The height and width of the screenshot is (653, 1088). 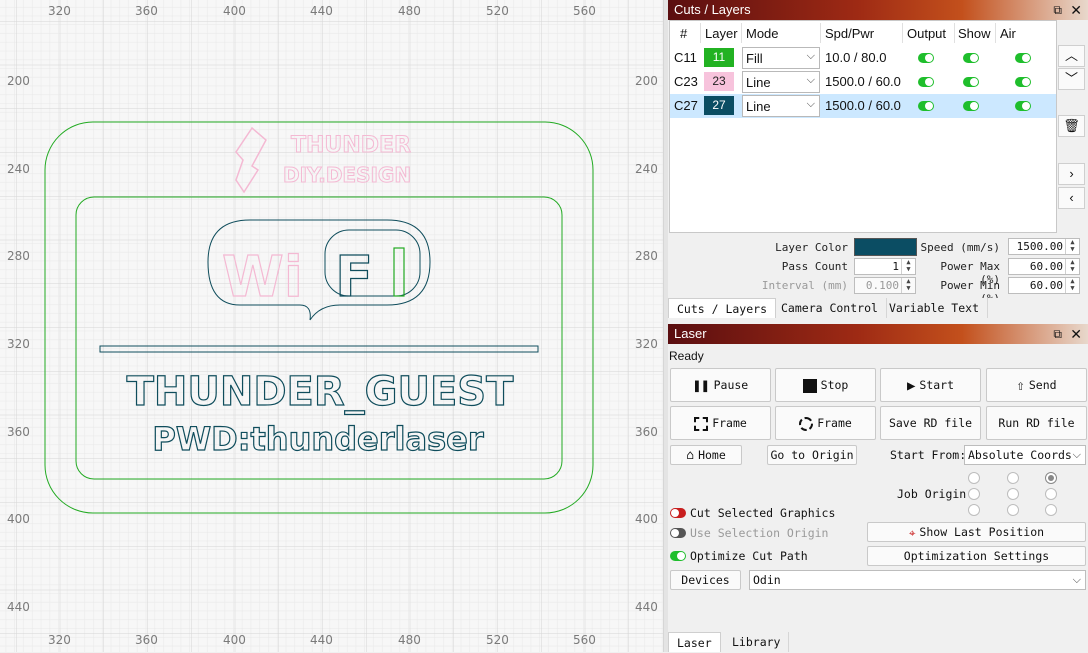 I want to click on col-header-air: Air, so click(x=1008, y=33).